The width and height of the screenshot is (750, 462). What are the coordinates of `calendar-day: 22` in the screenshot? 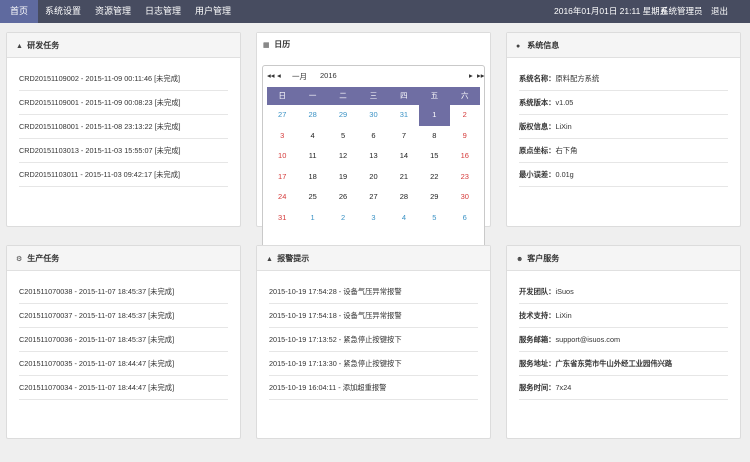 It's located at (434, 177).